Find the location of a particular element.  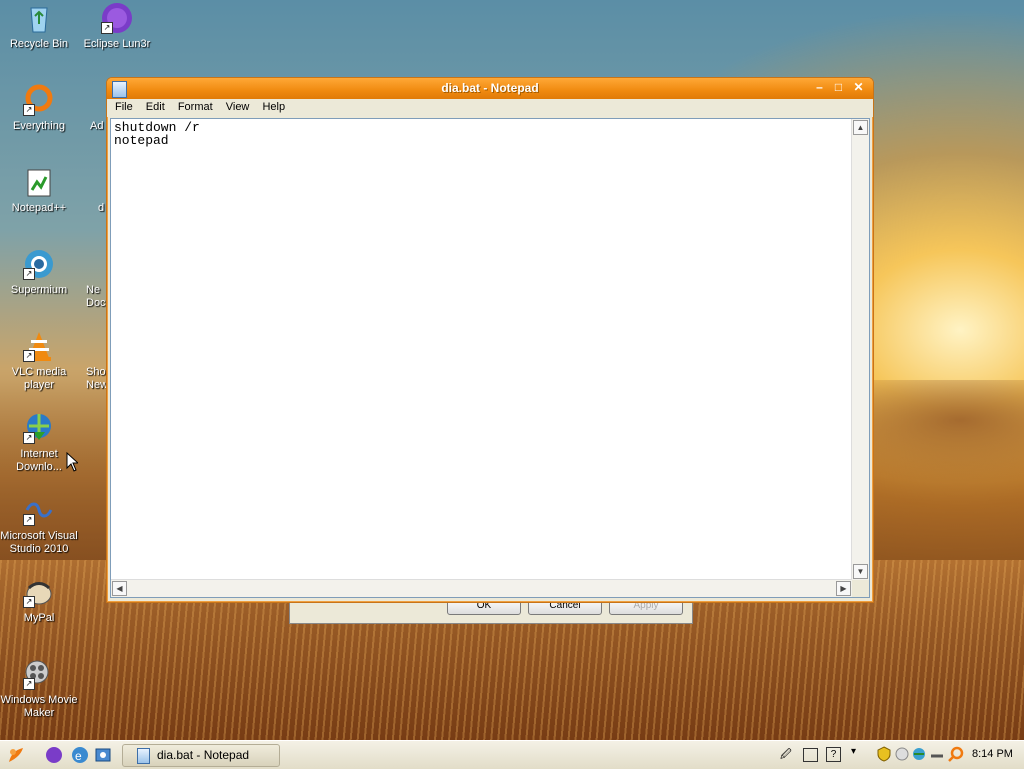

taskbar: e dia.bat - Notepad 🖉 ? ▾ 8:14 PM is located at coordinates (512, 754).